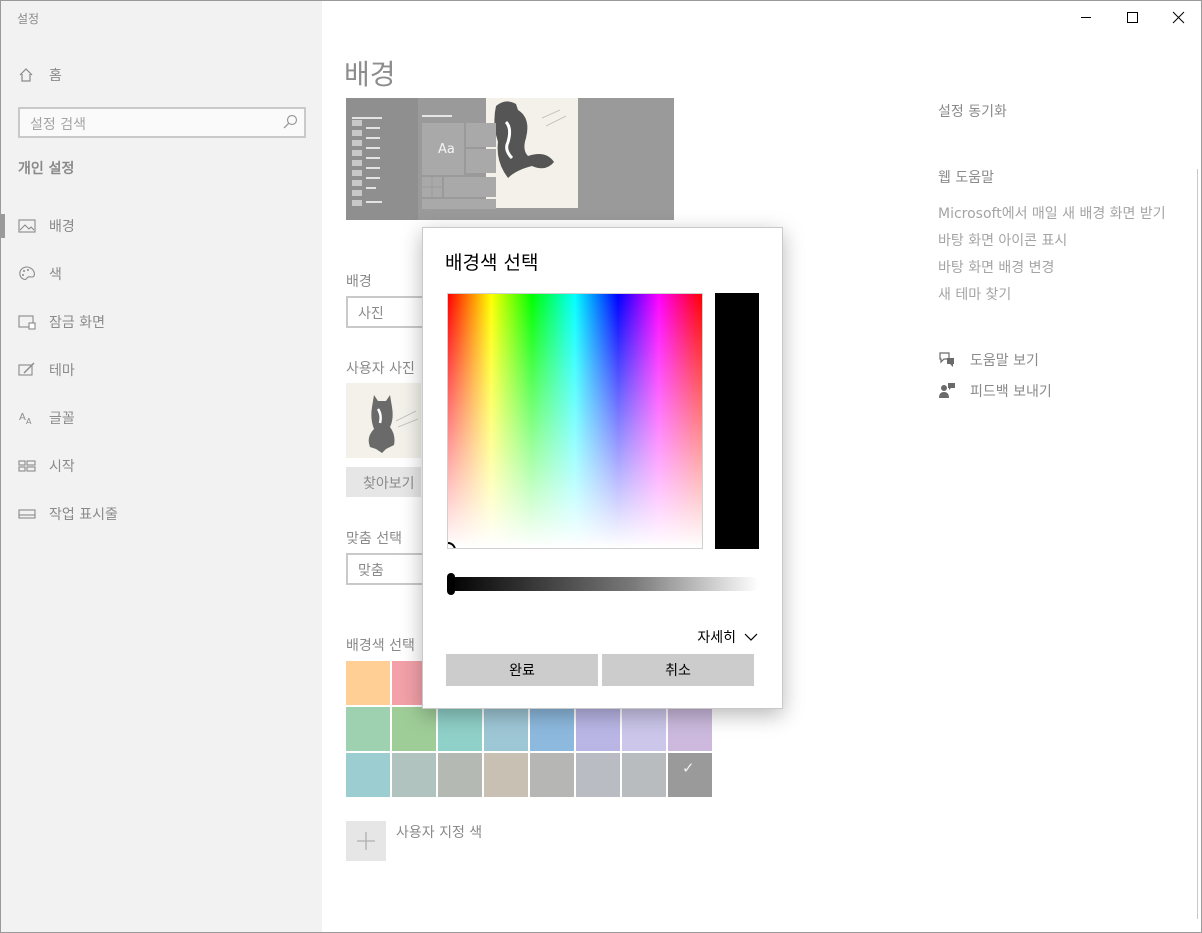 The height and width of the screenshot is (933, 1202). Describe the element at coordinates (522, 670) in the screenshot. I see `done-button: 완료` at that location.